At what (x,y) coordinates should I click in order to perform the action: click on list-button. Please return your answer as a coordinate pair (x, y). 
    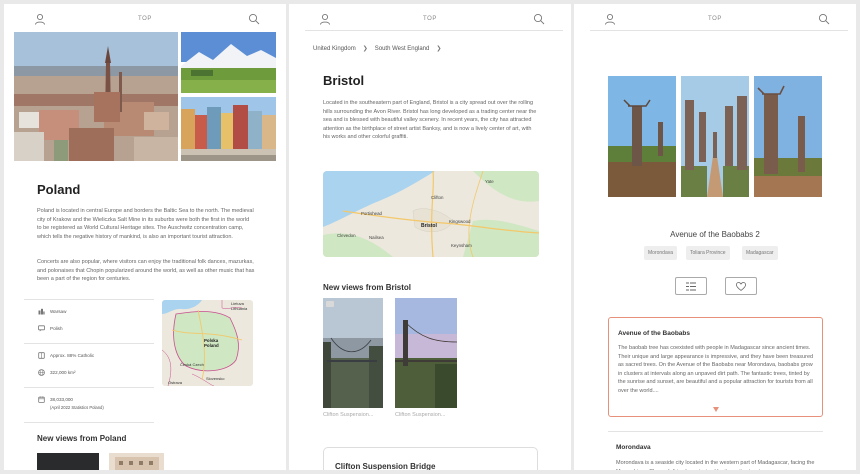
    Looking at the image, I should click on (691, 286).